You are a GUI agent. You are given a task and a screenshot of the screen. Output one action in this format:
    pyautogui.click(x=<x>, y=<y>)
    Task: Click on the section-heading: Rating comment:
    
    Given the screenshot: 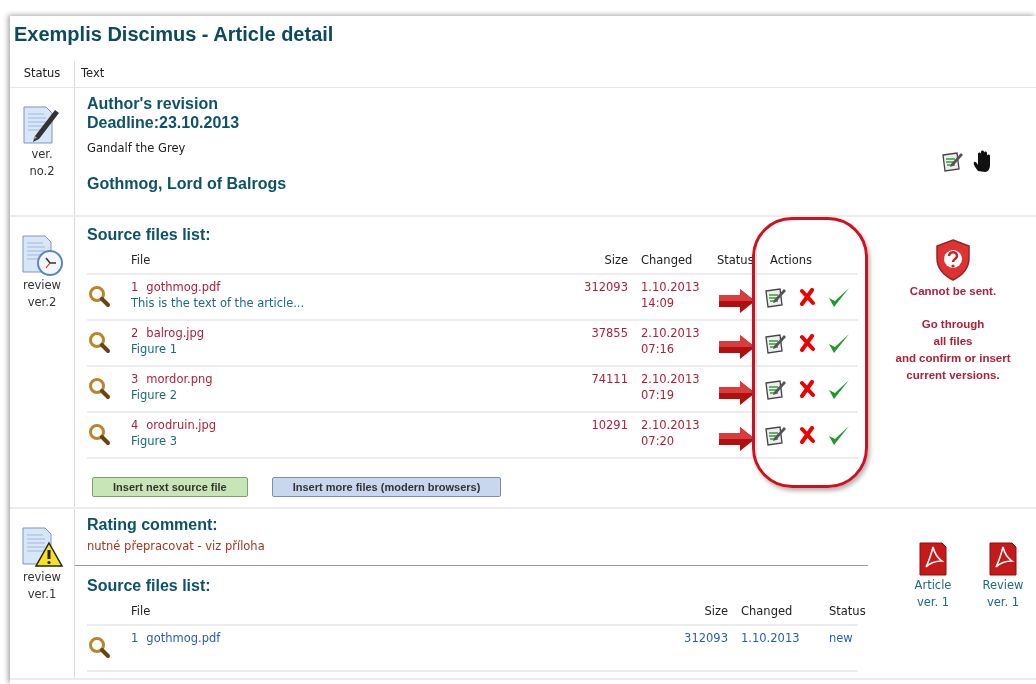 What is the action you would take?
    pyautogui.click(x=153, y=524)
    